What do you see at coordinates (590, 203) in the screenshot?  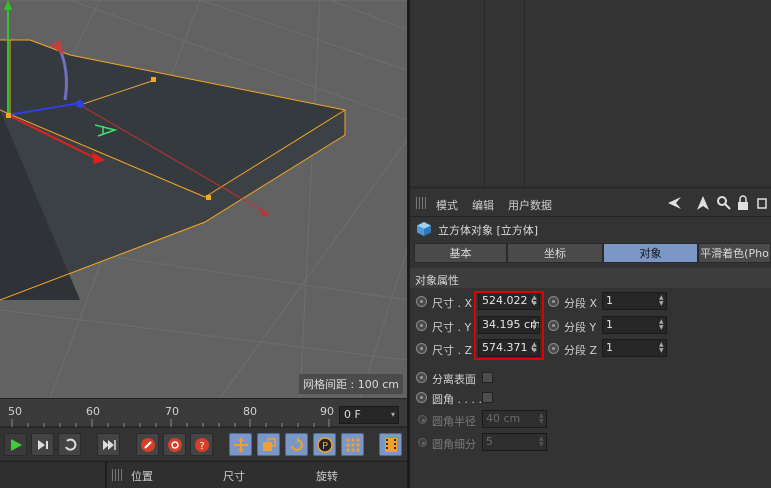 I see `attribute-menubar: 模式 编辑 用户数据` at bounding box center [590, 203].